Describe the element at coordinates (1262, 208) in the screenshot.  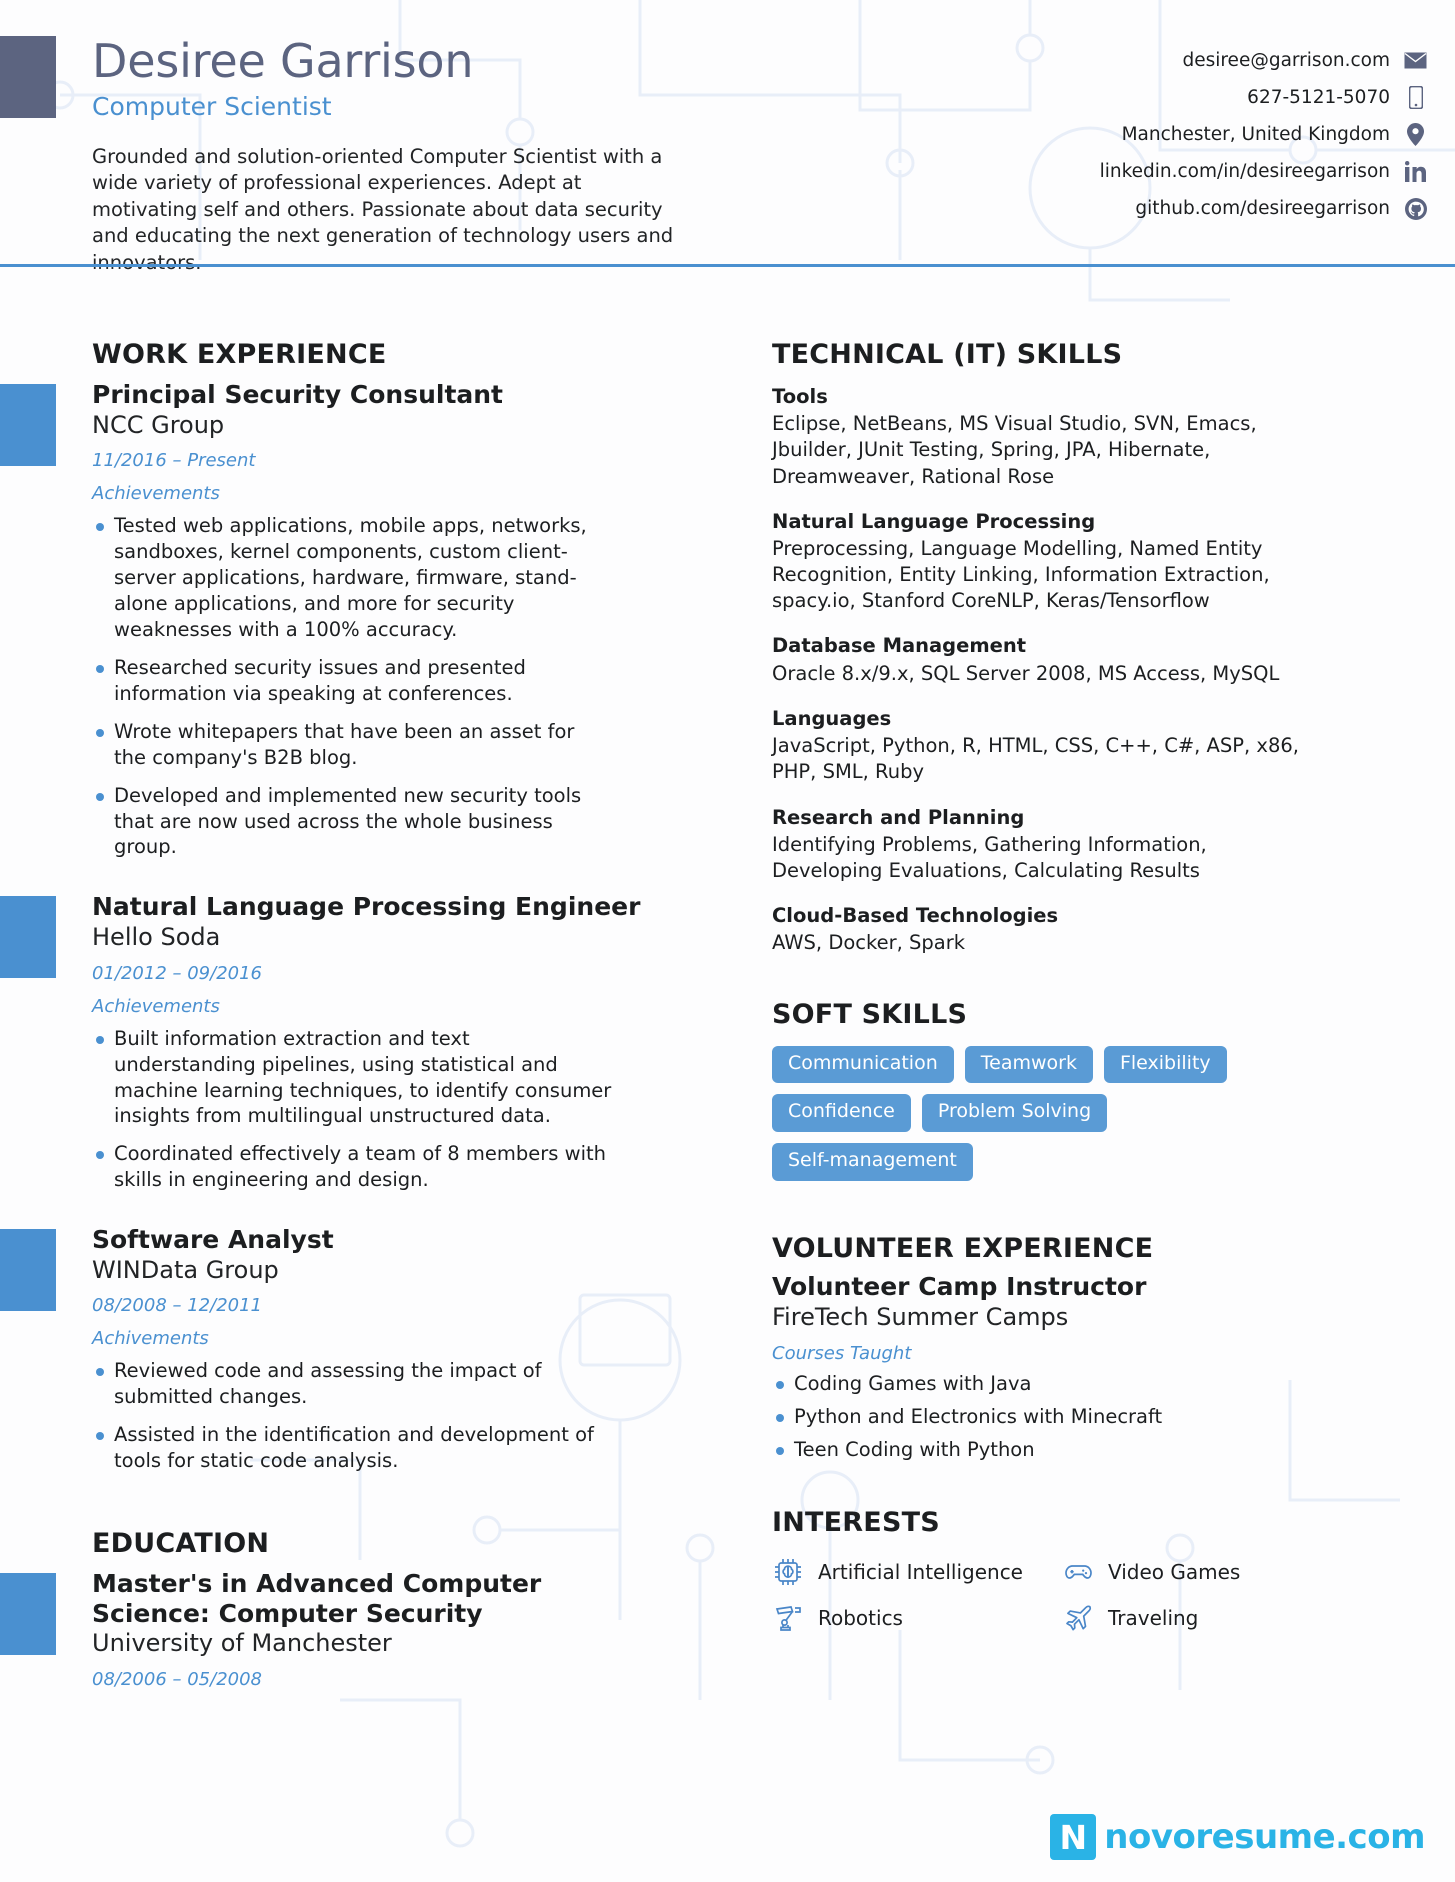
I see `contact-github-text: github.com/desireegarrison` at that location.